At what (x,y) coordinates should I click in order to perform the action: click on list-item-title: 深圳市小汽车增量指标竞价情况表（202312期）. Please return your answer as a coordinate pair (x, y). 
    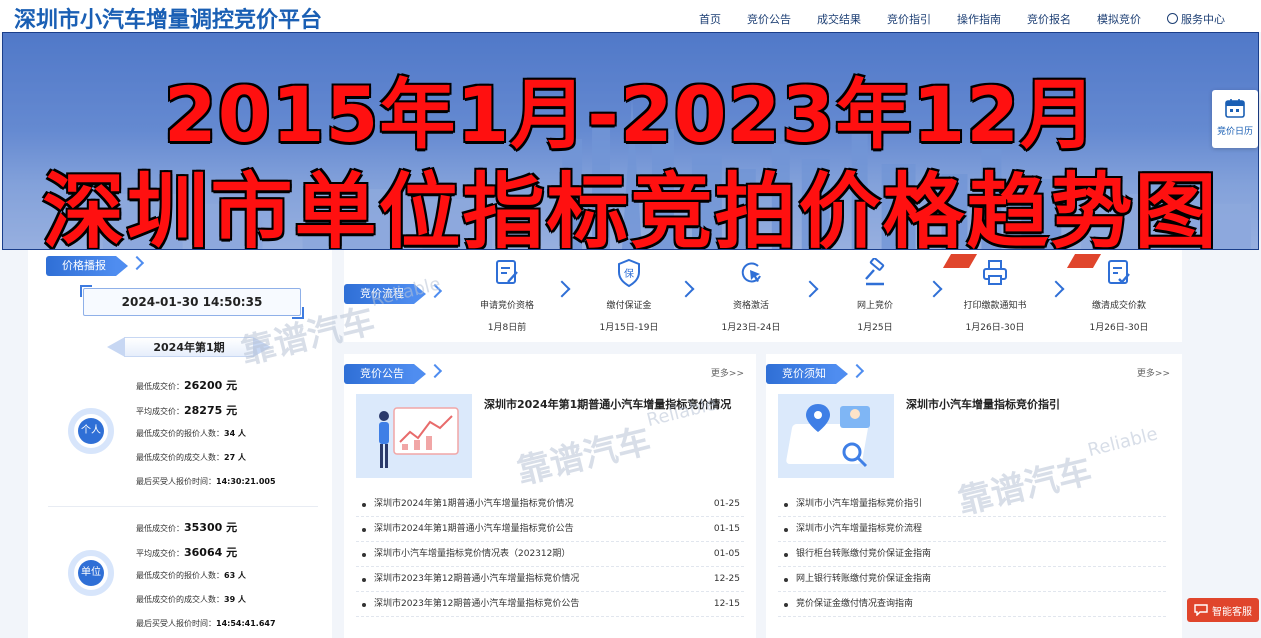
    Looking at the image, I should click on (472, 554).